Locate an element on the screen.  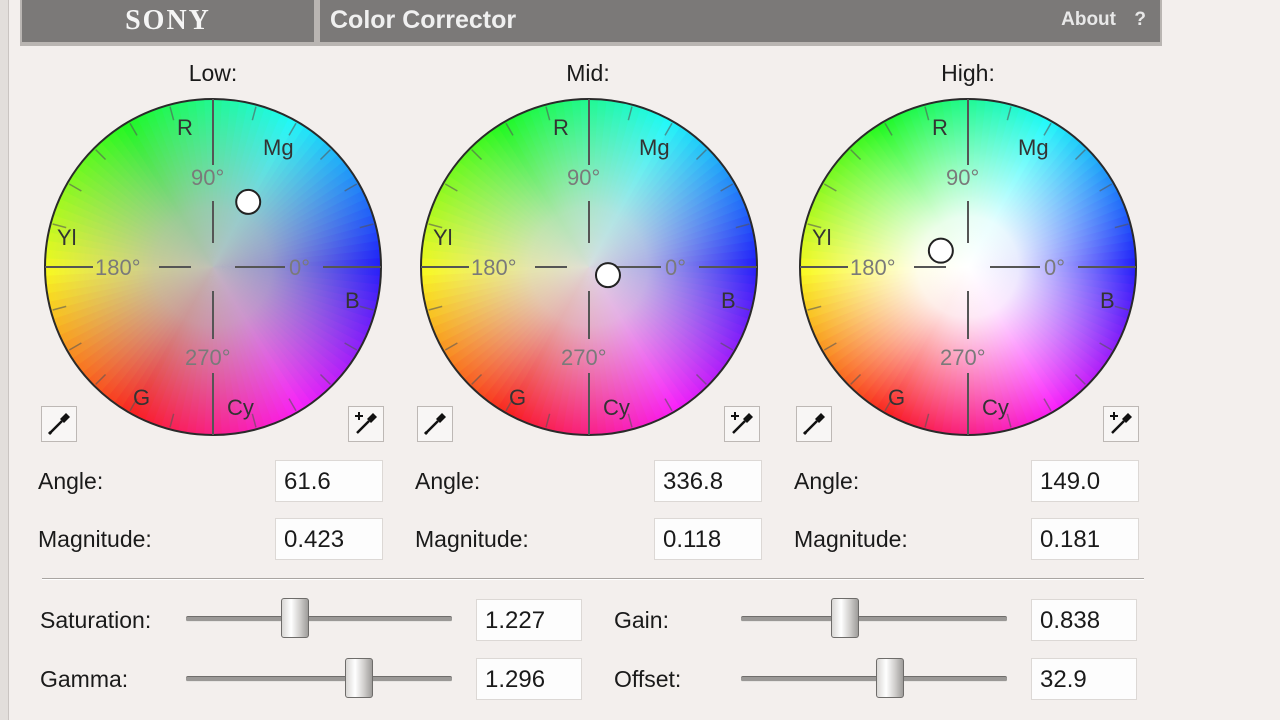
low-angle-label: Angle: is located at coordinates (71, 481).